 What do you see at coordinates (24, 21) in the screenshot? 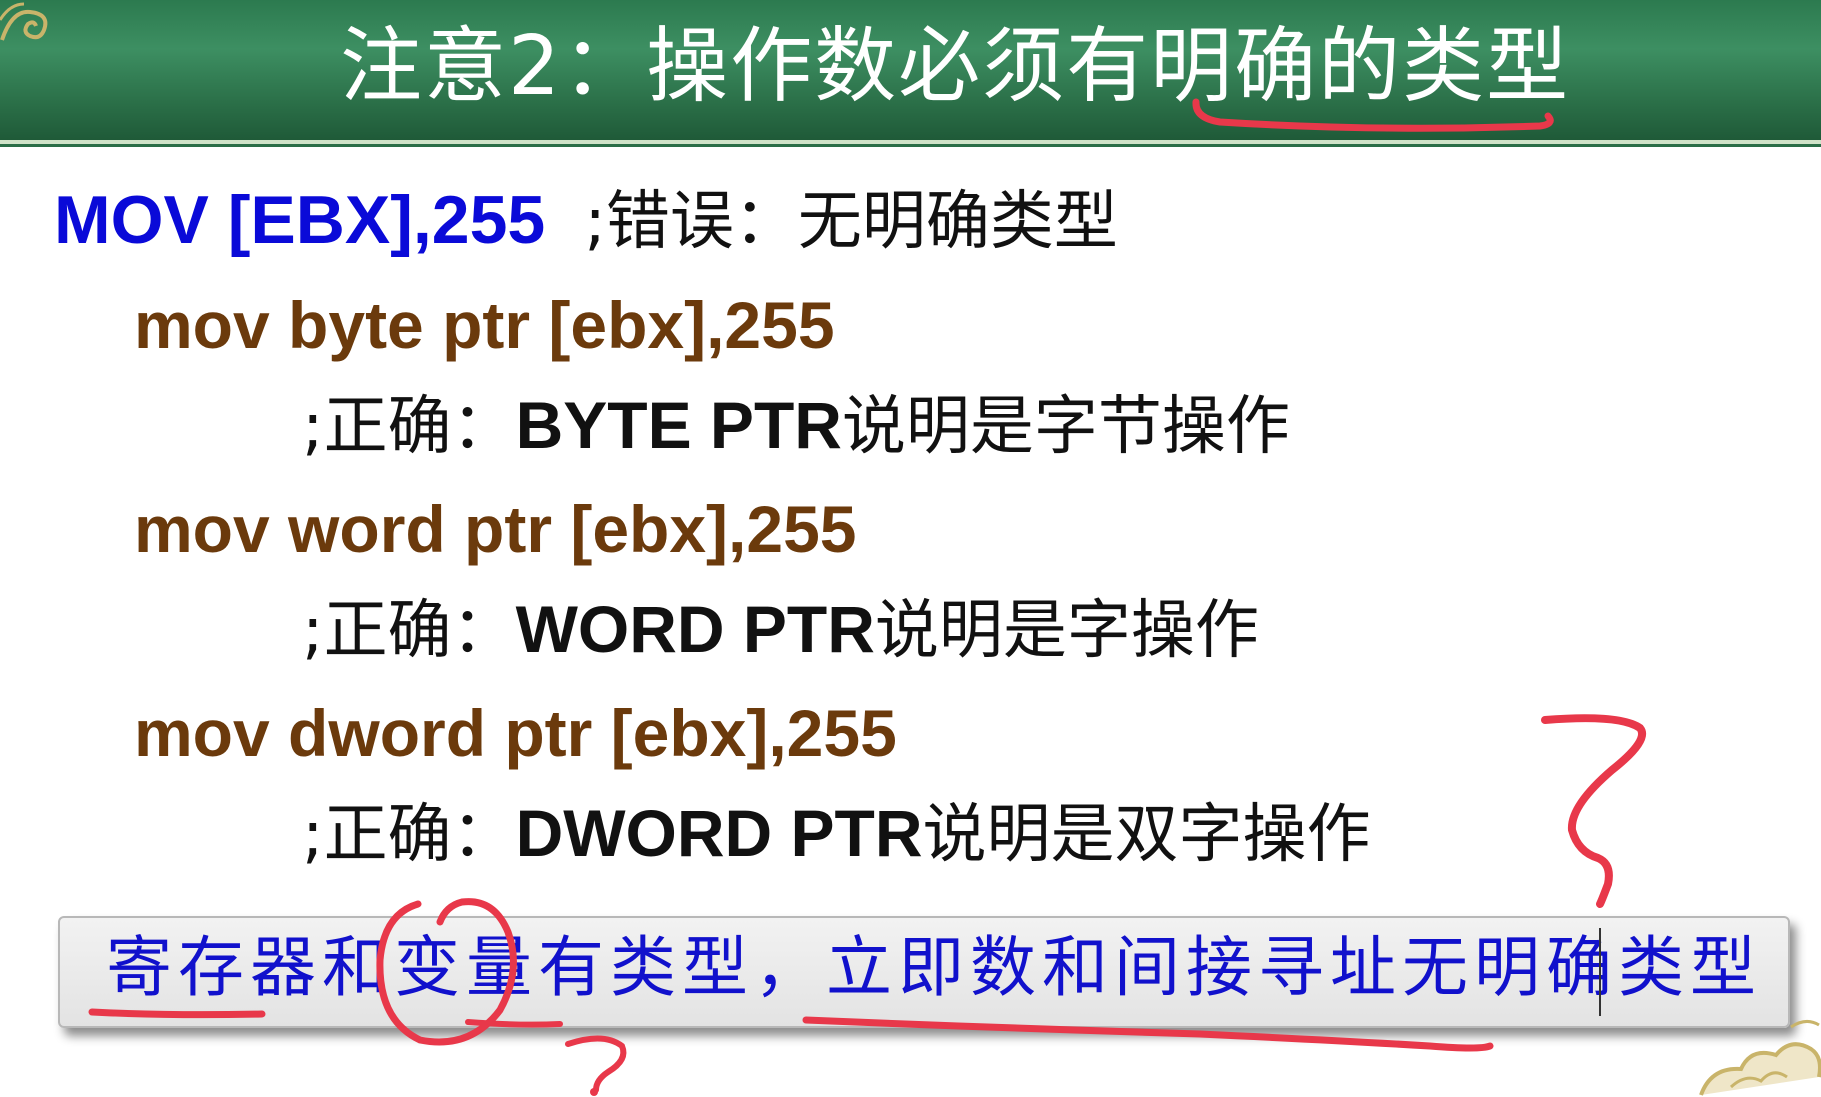
I see `corner-ornament-icon` at bounding box center [24, 21].